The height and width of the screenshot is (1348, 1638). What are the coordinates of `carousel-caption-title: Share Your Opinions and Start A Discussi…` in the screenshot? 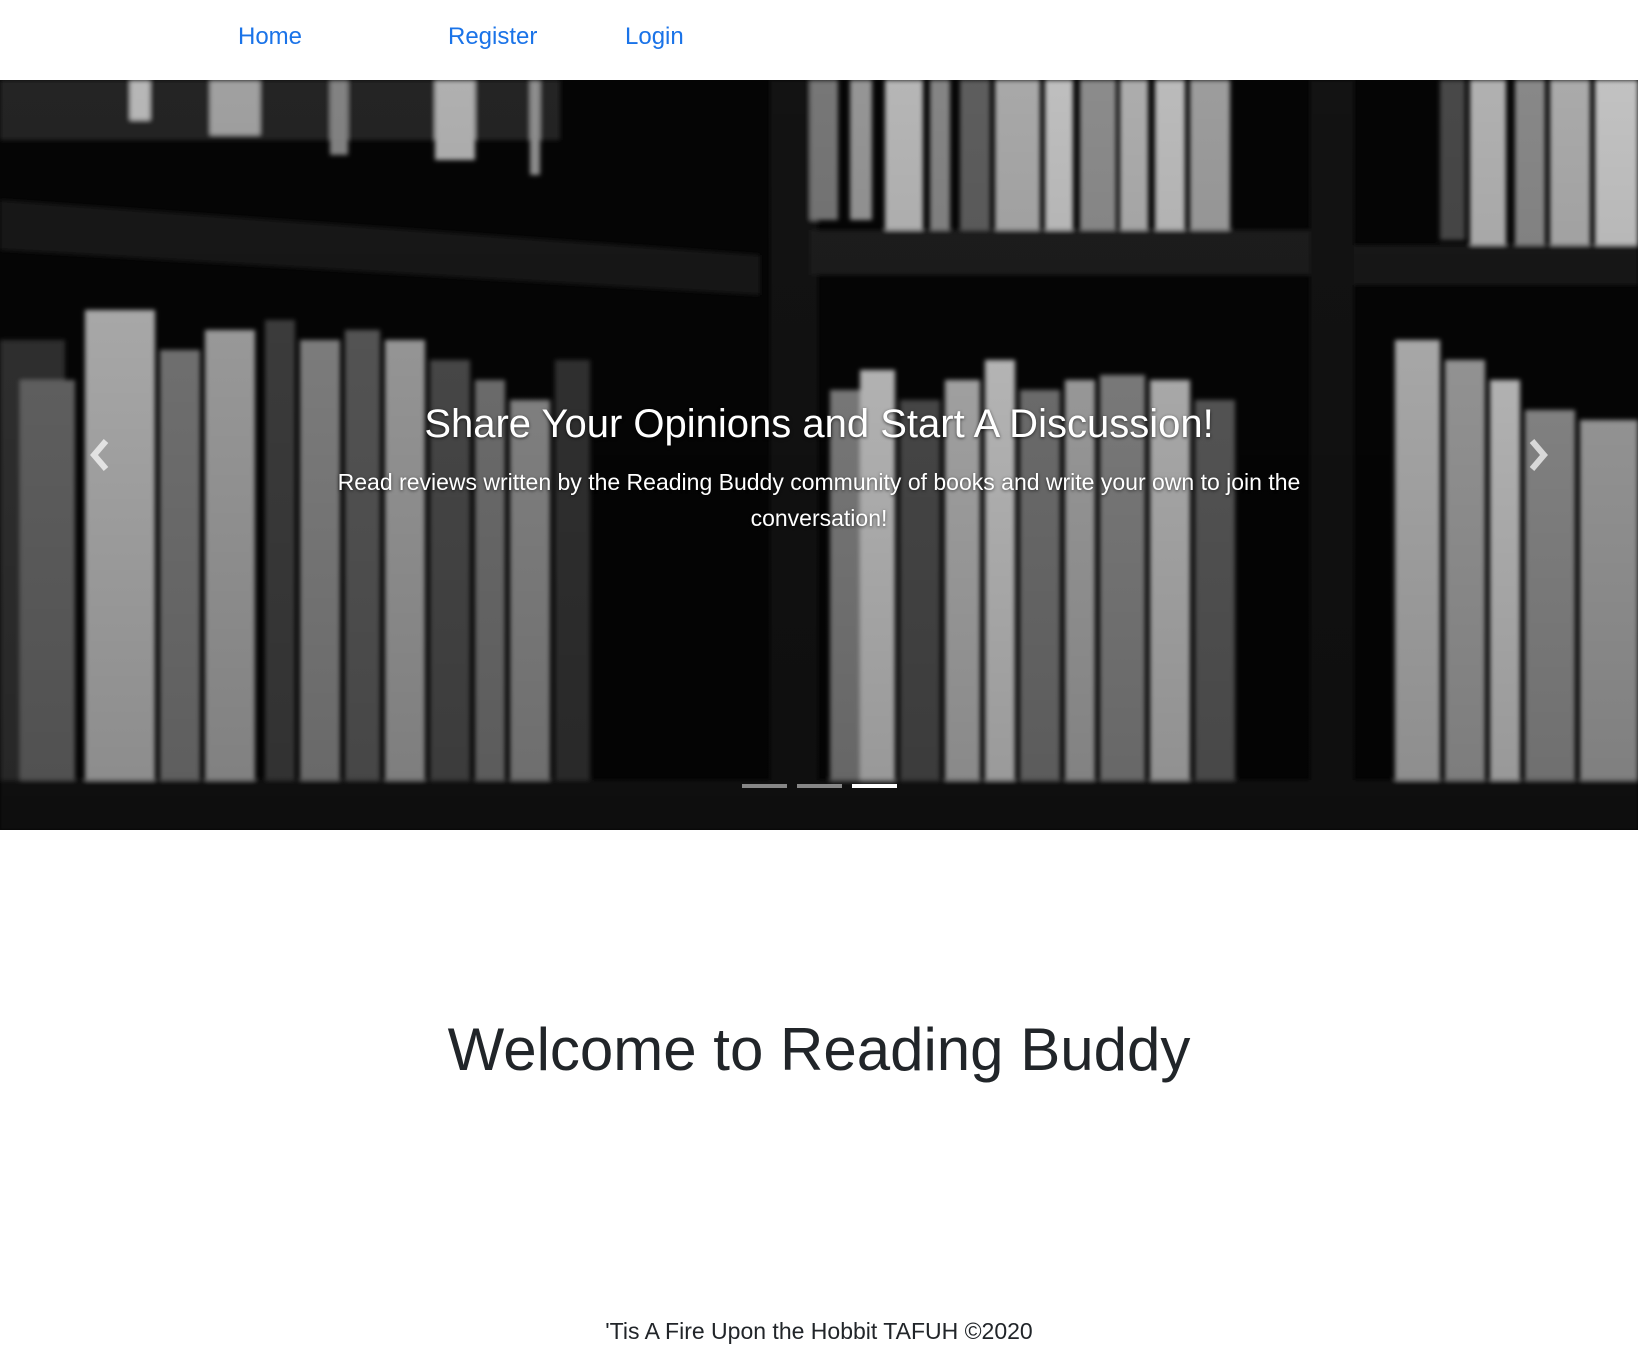 It's located at (819, 424).